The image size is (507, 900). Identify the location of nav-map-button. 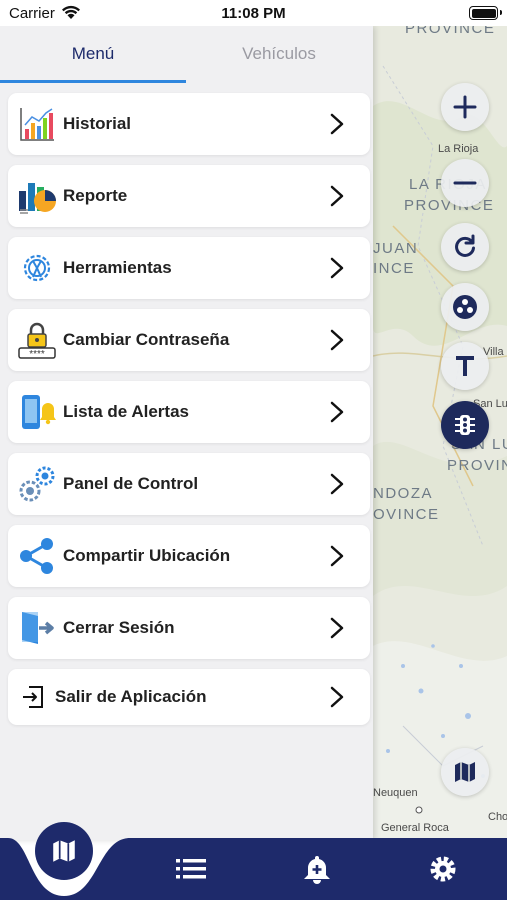
(64, 851).